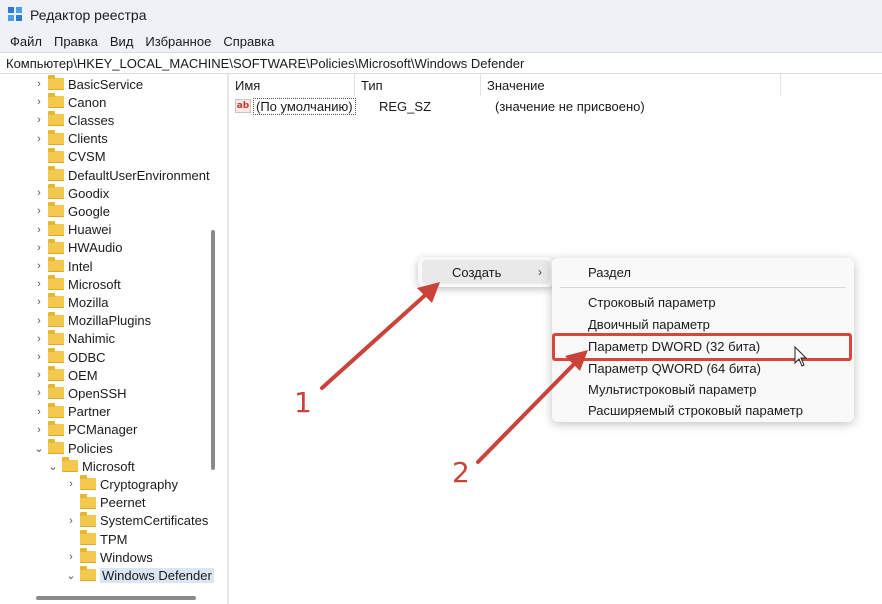 The width and height of the screenshot is (882, 604). Describe the element at coordinates (157, 575) in the screenshot. I see `tree-item-label: Windows Defender` at that location.